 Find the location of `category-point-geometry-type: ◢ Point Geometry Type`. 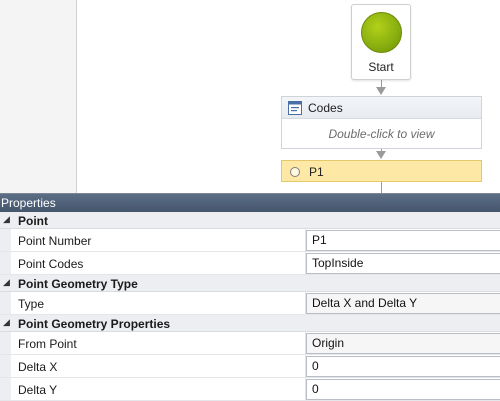

category-point-geometry-type: ◢ Point Geometry Type is located at coordinates (250, 283).